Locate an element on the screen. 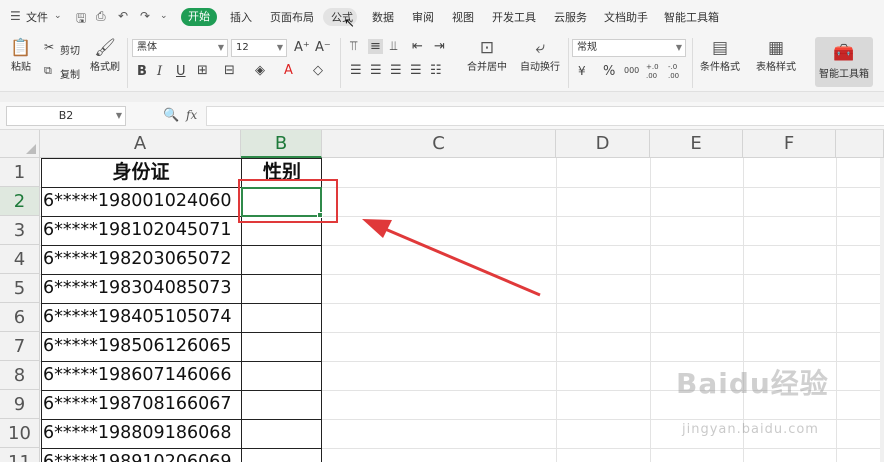 The width and height of the screenshot is (884, 462). conditional-format-icon: ▤ is located at coordinates (720, 48).